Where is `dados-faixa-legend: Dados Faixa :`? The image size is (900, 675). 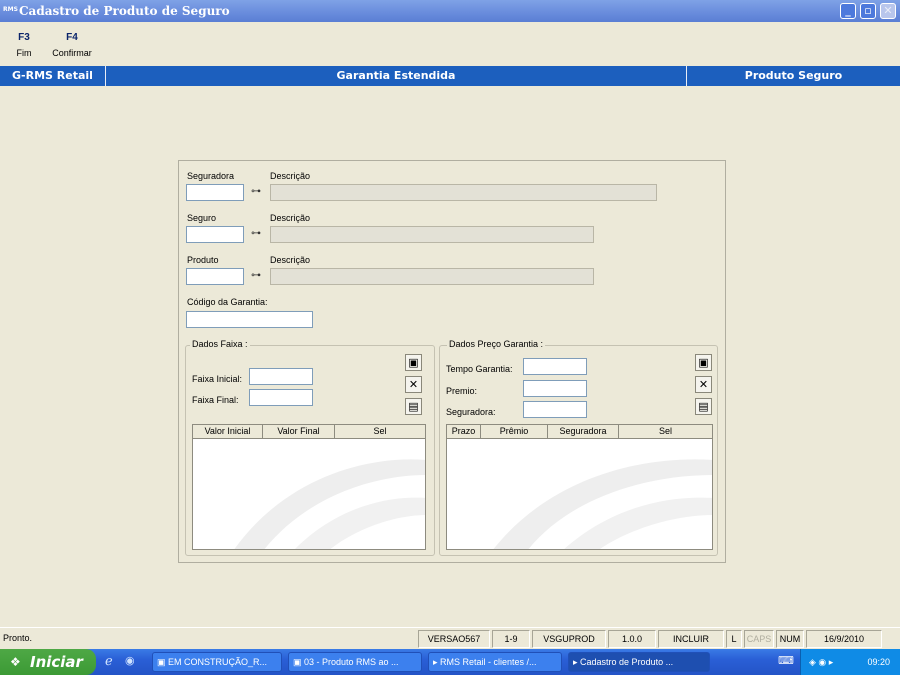
dados-faixa-legend: Dados Faixa : is located at coordinates (220, 344).